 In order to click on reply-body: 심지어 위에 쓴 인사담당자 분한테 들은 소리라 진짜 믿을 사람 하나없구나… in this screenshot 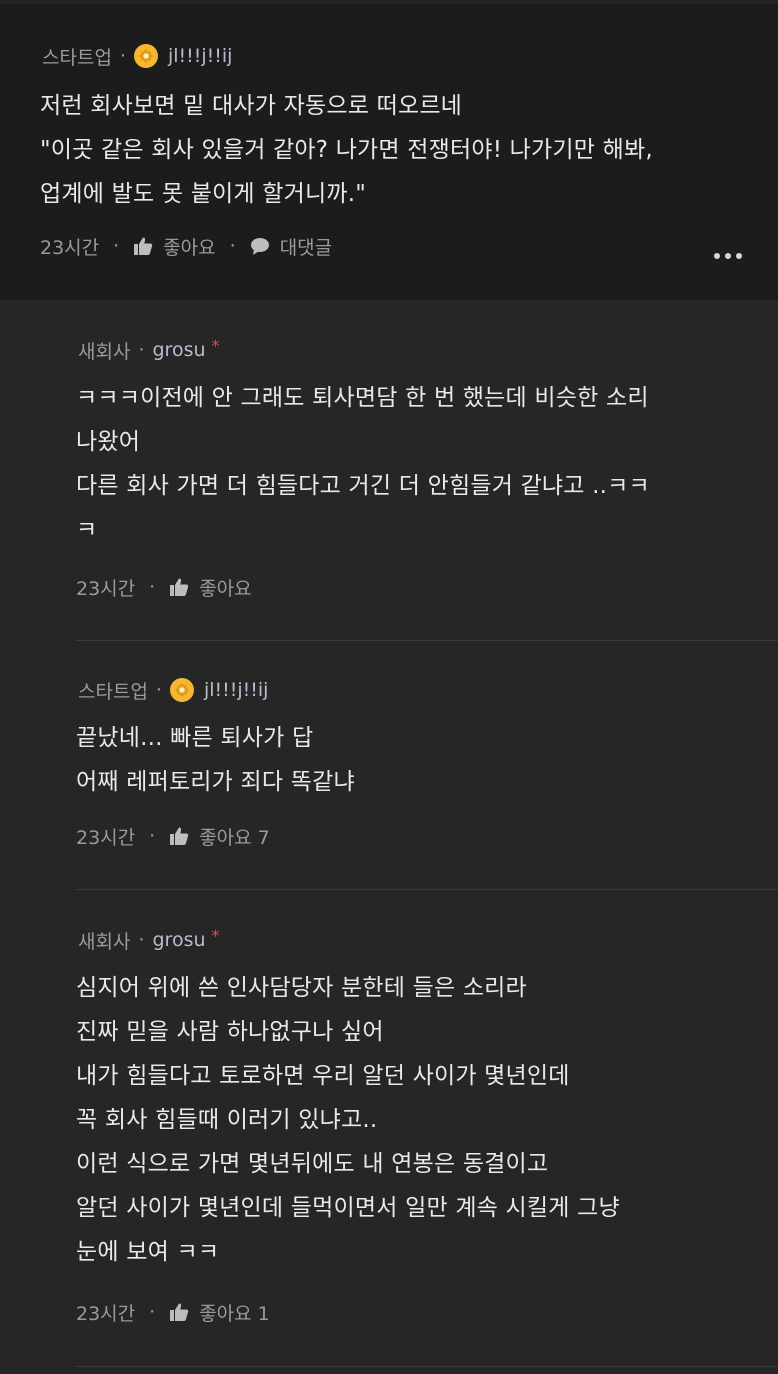, I will do `click(348, 1120)`.